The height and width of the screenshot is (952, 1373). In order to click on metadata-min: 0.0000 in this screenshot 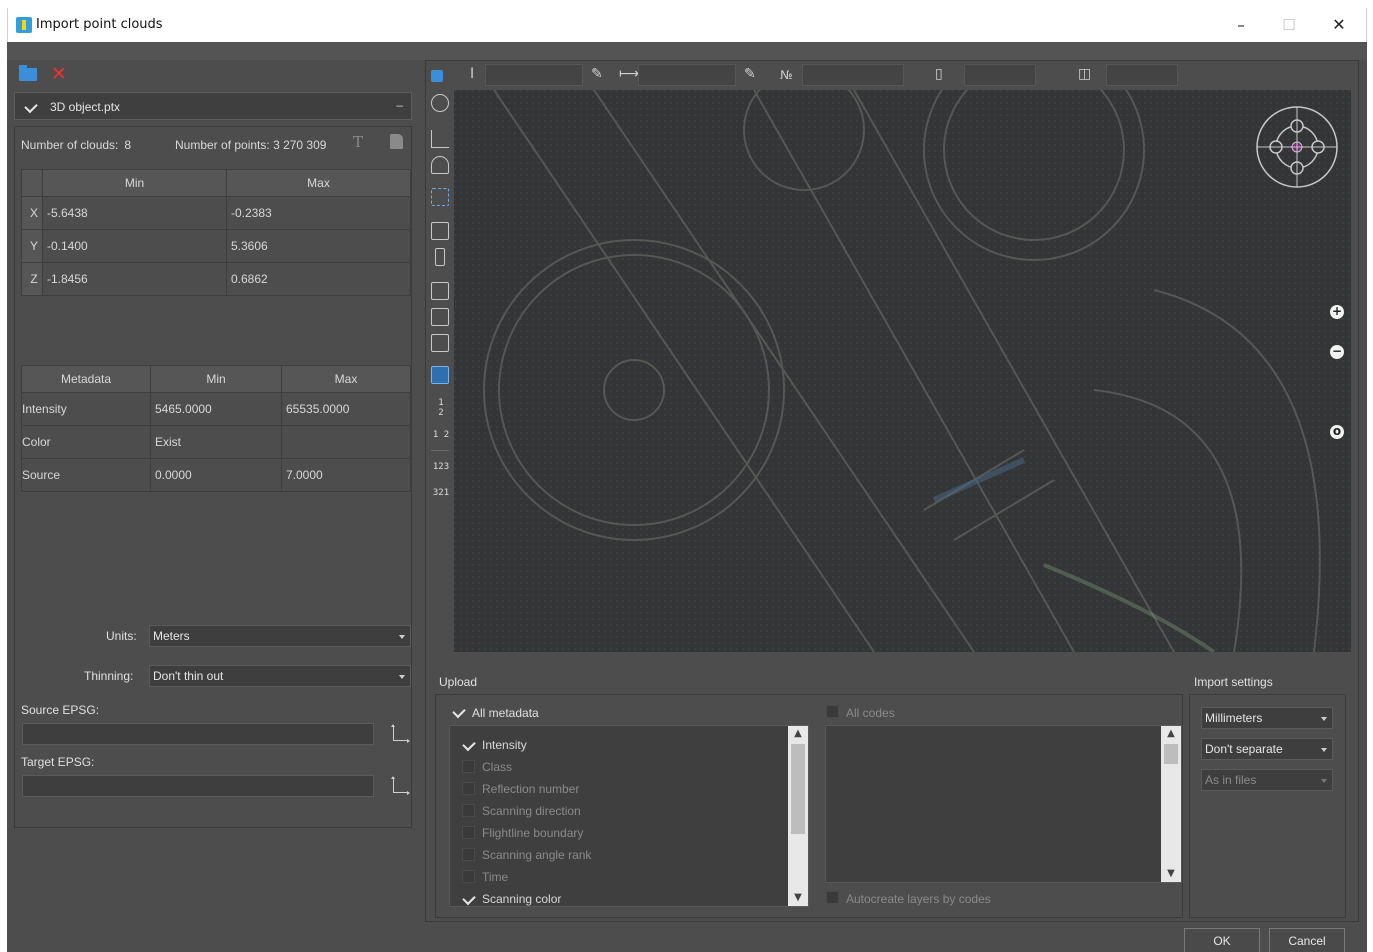, I will do `click(216, 475)`.